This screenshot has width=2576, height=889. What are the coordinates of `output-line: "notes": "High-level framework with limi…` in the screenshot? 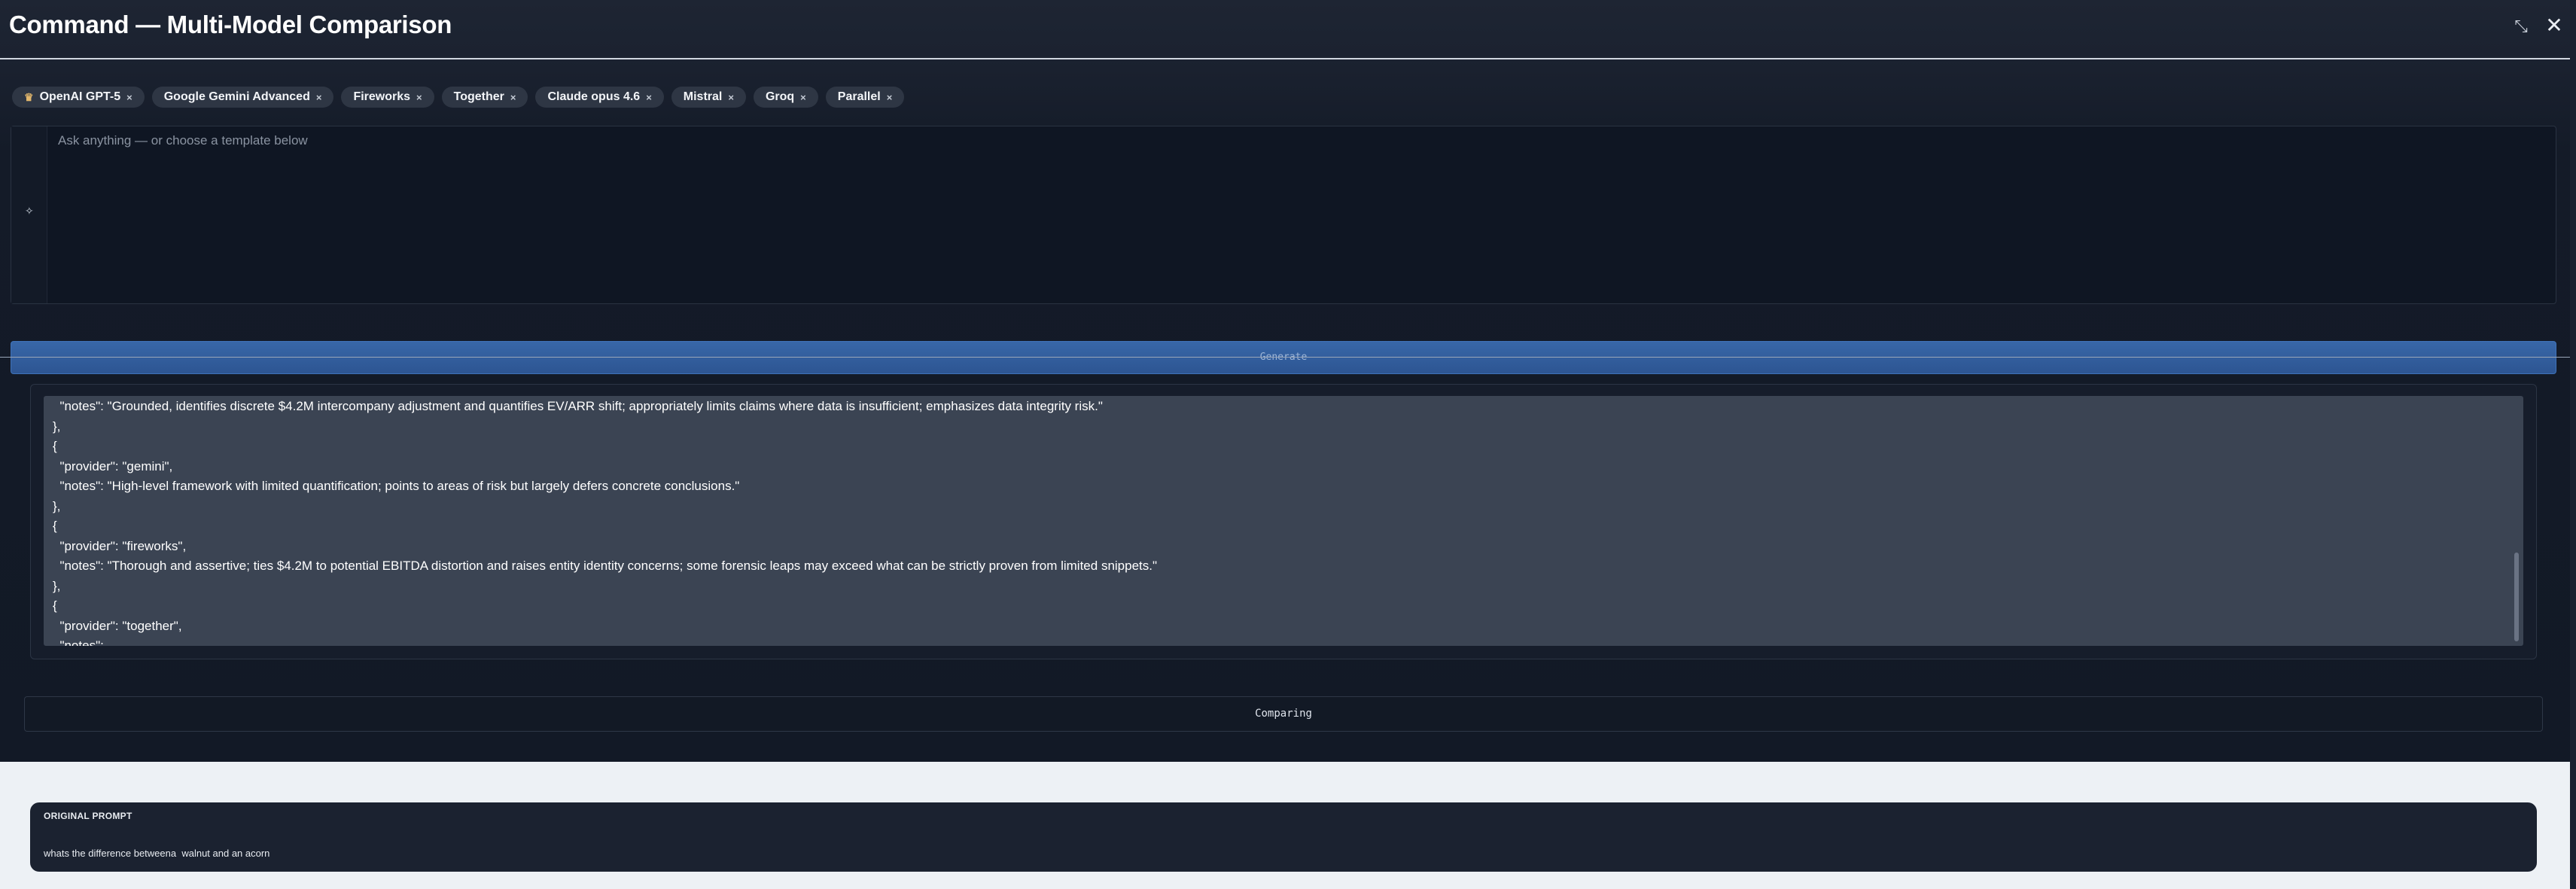 It's located at (396, 486).